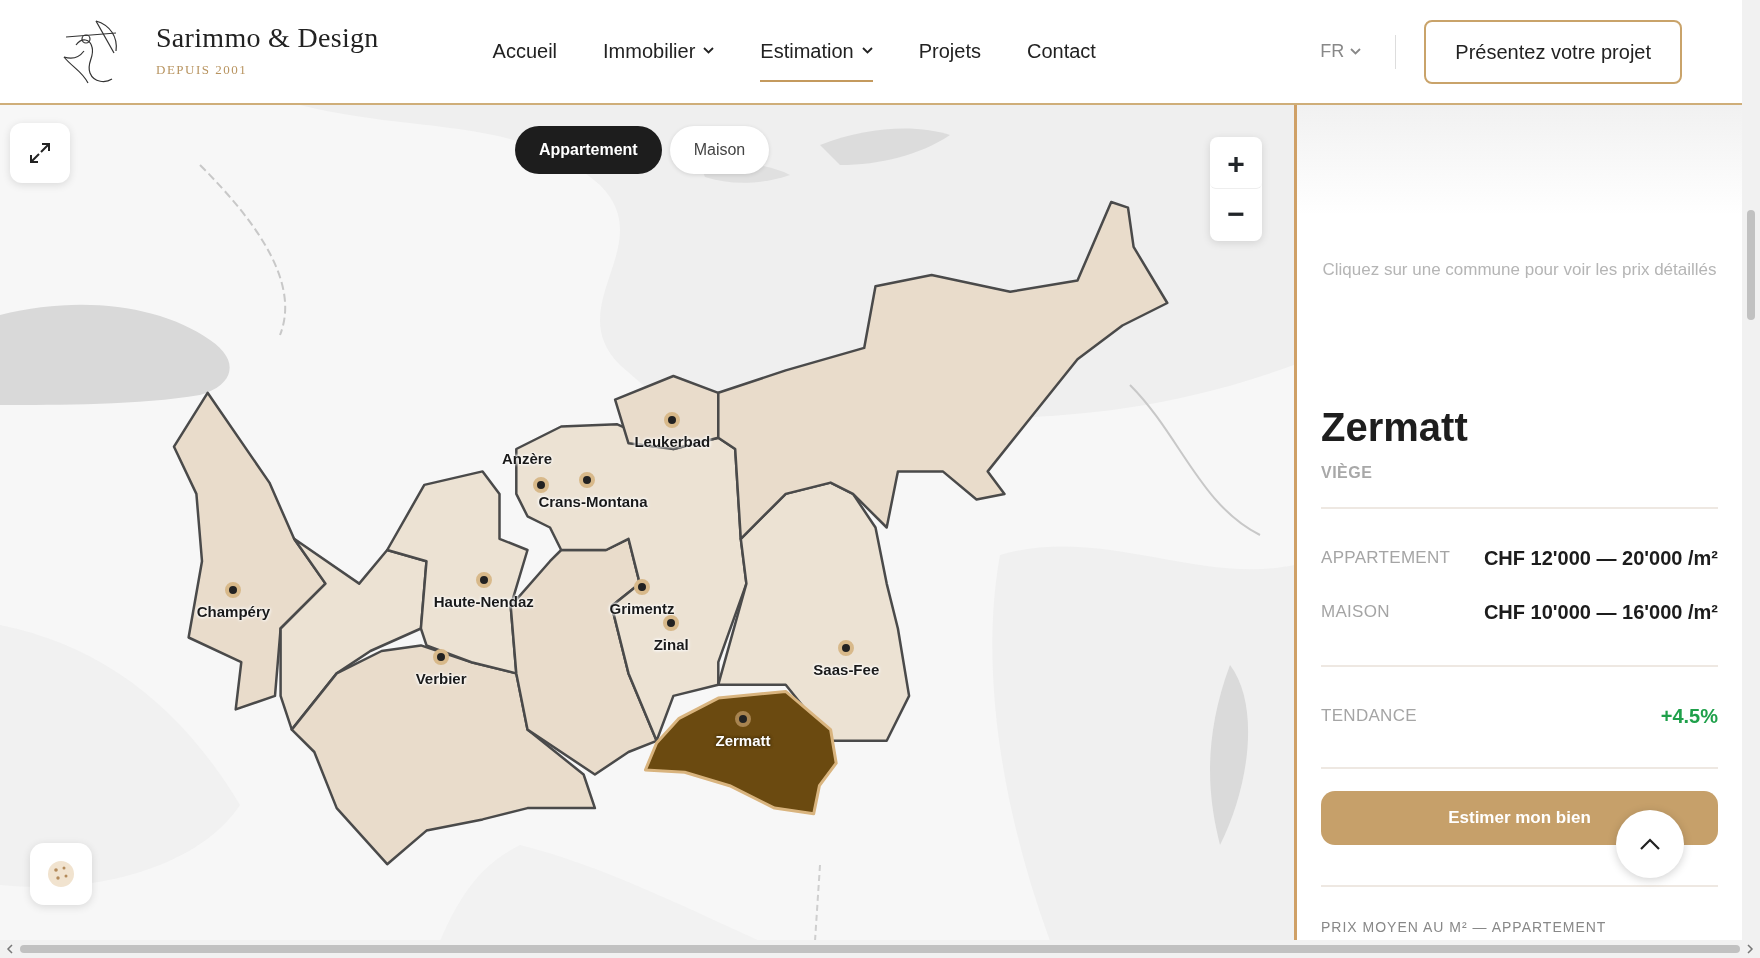 The height and width of the screenshot is (958, 1760). What do you see at coordinates (1519, 270) in the screenshot?
I see `hint-text: Cliquez sur une commune pour voir les prix détaillés` at bounding box center [1519, 270].